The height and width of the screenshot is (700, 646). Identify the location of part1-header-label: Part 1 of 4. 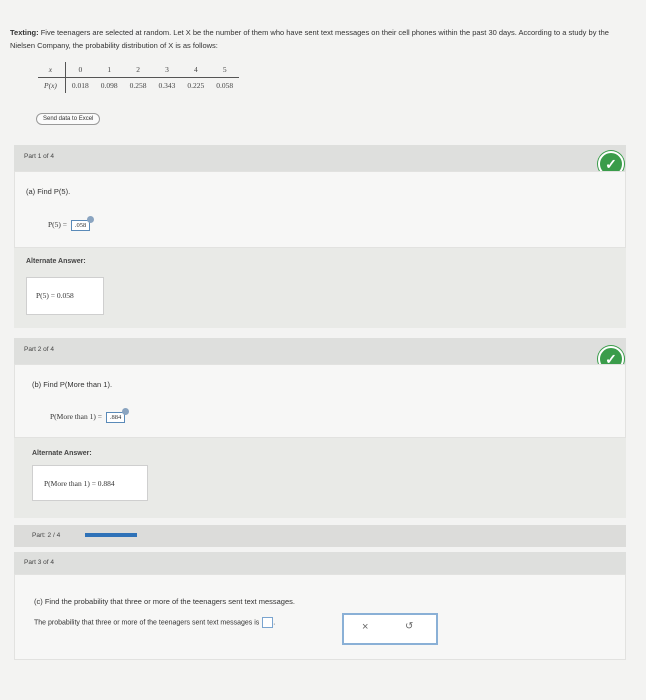
(39, 156).